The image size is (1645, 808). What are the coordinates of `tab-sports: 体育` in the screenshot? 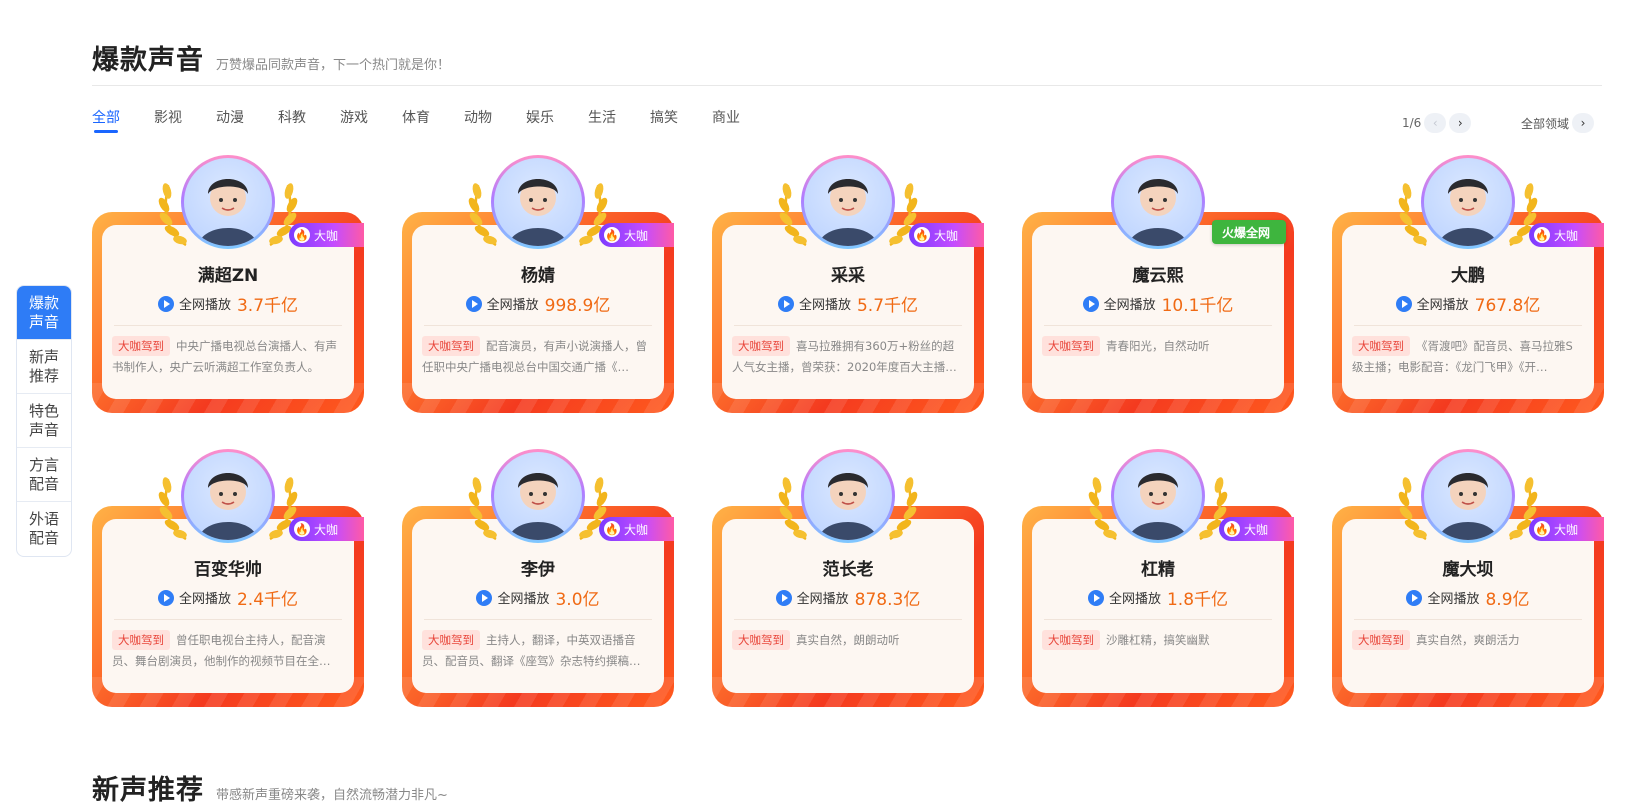 It's located at (416, 122).